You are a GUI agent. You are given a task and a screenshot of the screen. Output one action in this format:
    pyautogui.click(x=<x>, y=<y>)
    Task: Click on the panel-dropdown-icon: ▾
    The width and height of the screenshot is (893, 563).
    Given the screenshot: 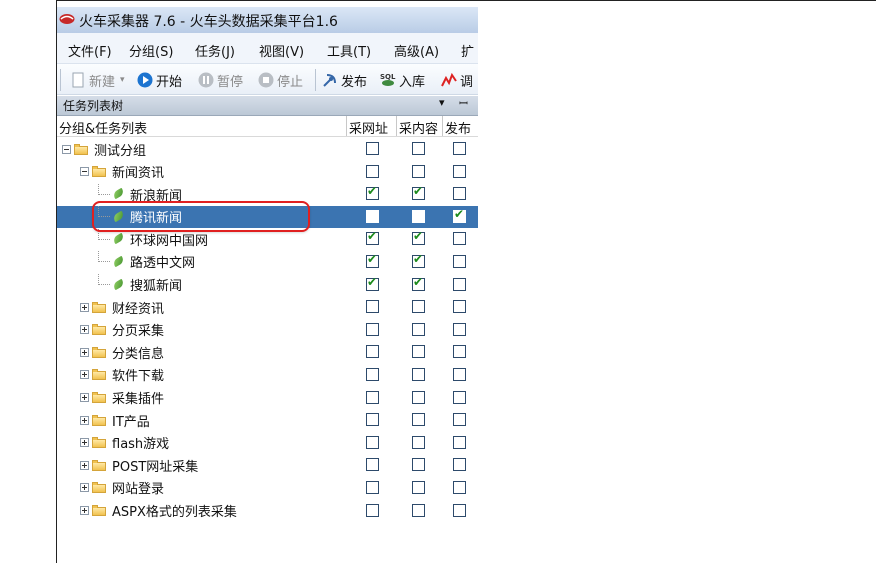 What is the action you would take?
    pyautogui.click(x=442, y=102)
    